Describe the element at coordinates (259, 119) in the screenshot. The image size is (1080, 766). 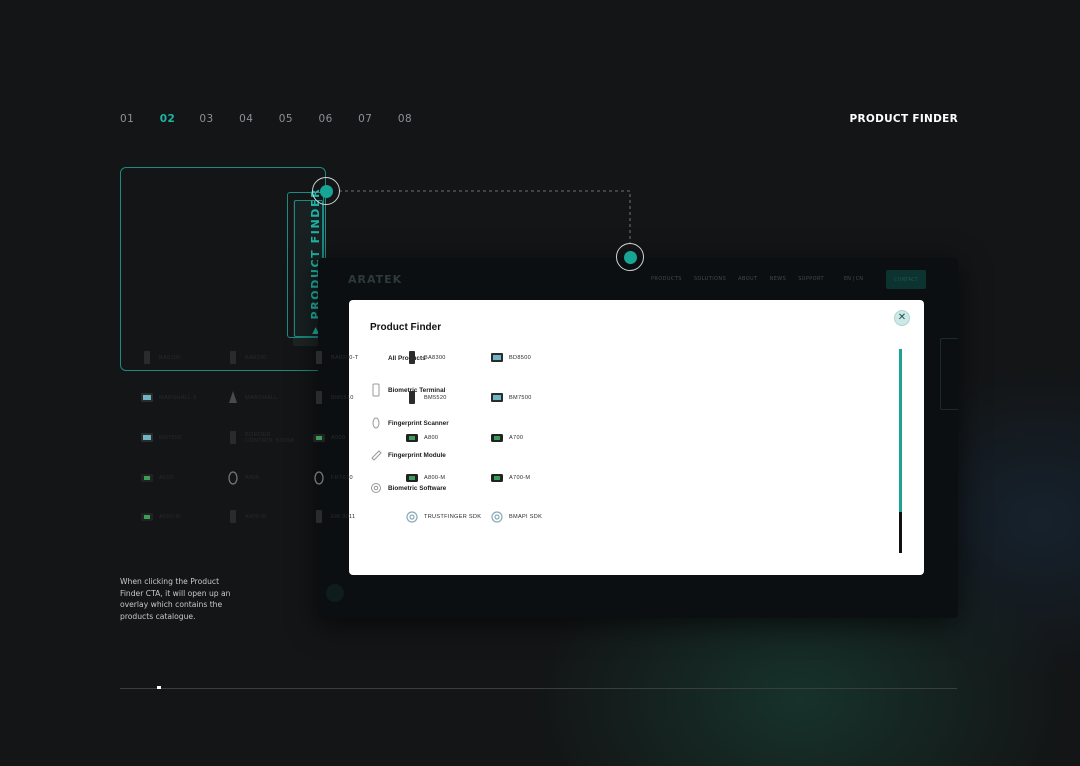
I see `step-04: 04` at that location.